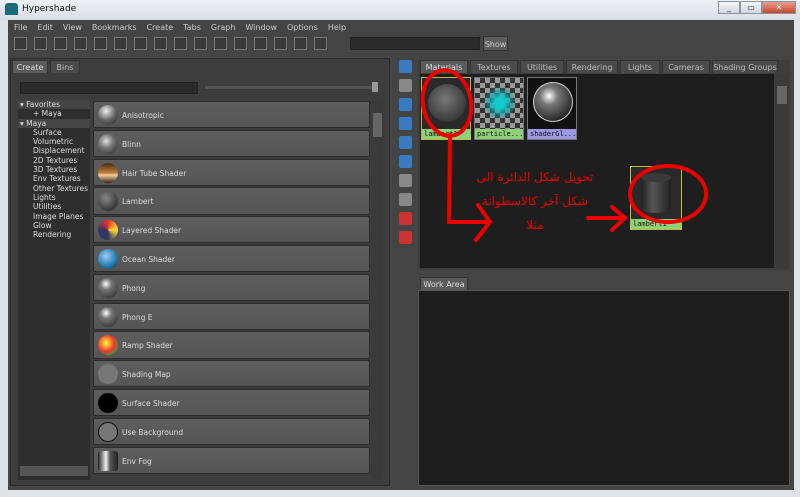 The width and height of the screenshot is (800, 497). What do you see at coordinates (564, 155) in the screenshot?
I see `annotation-drawing` at bounding box center [564, 155].